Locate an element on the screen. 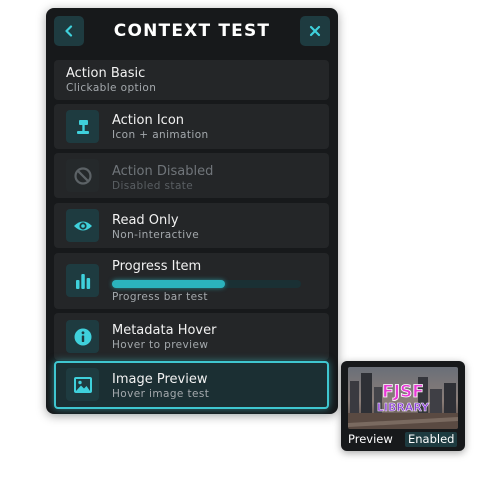  back-button is located at coordinates (69, 31).